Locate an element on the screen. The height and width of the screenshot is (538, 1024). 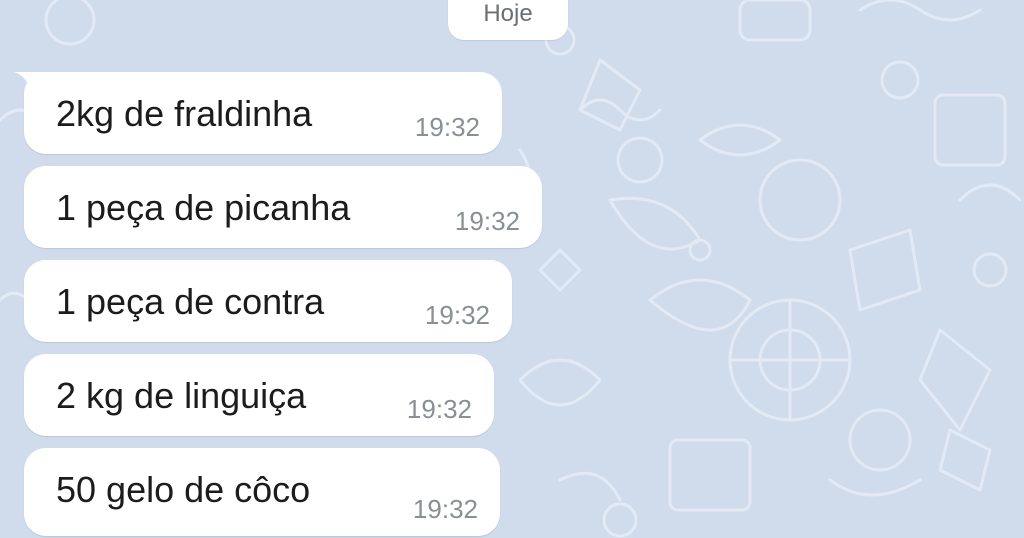
message-bubble: 2kg de fraldinha 19:32 is located at coordinates (258, 113).